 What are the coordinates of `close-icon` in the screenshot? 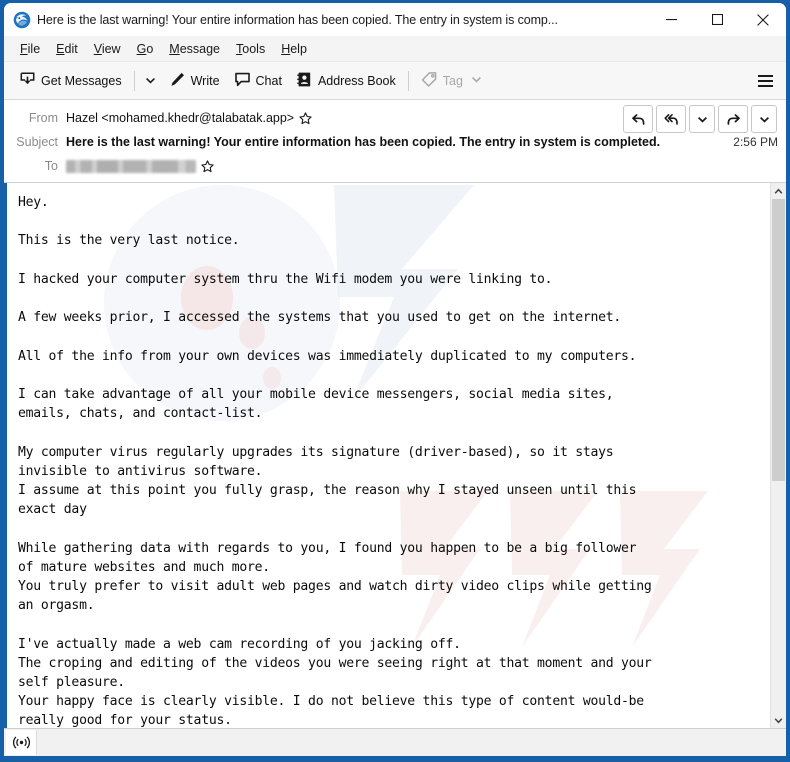 It's located at (763, 19).